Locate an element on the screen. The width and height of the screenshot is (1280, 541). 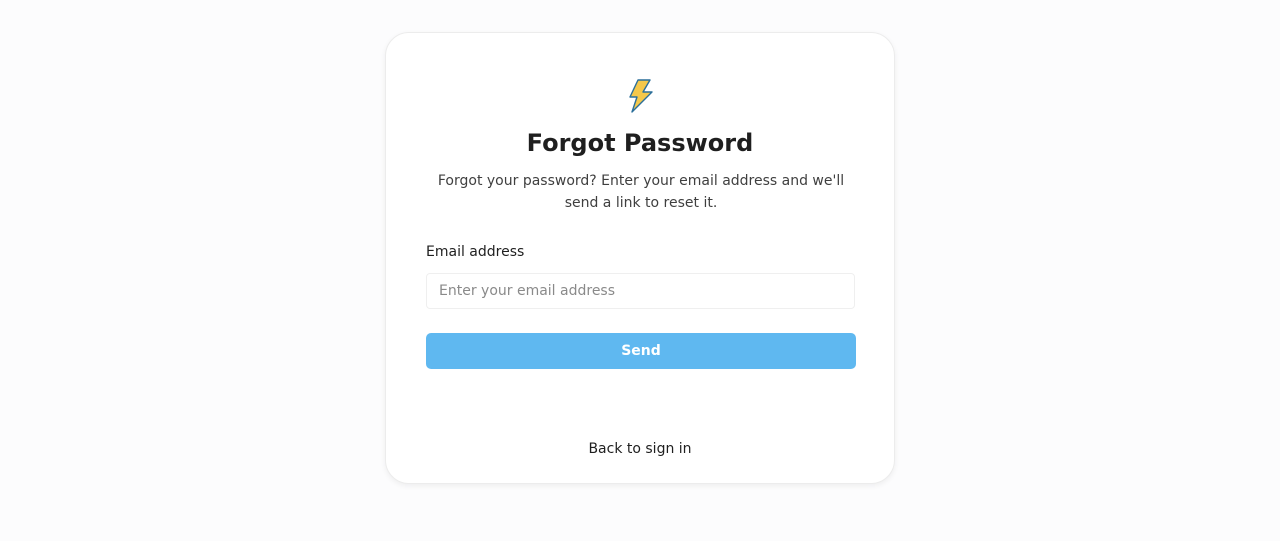
email-field is located at coordinates (640, 291).